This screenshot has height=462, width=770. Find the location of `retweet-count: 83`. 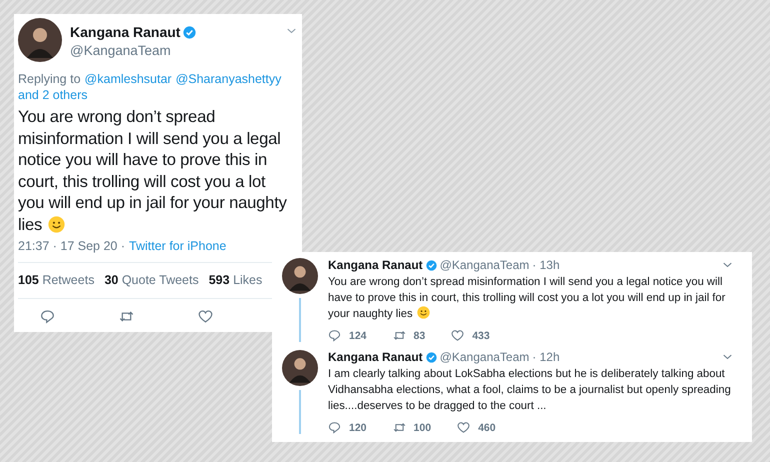

retweet-count: 83 is located at coordinates (420, 336).